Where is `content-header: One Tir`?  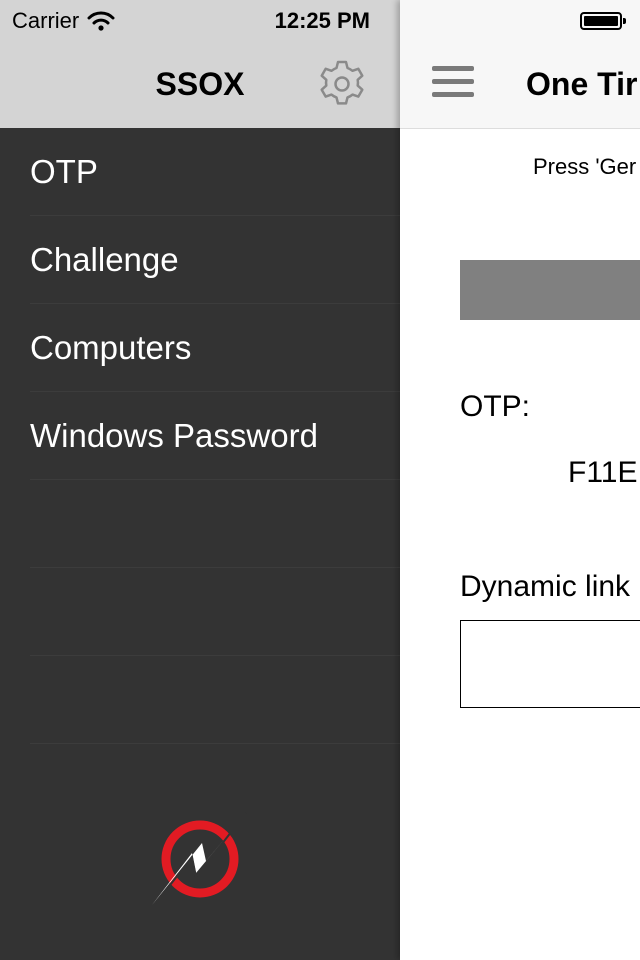 content-header: One Tir is located at coordinates (520, 64).